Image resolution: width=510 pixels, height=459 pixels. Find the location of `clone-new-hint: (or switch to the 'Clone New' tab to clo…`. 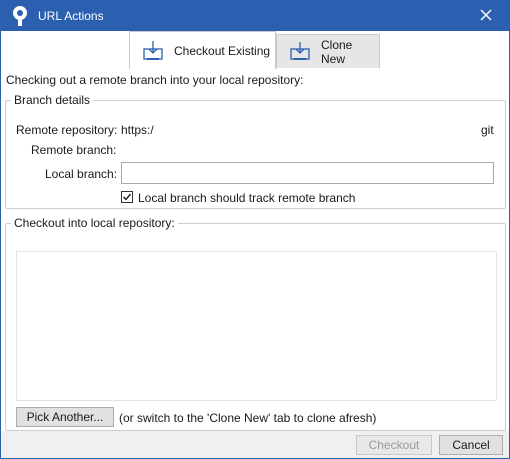

clone-new-hint: (or switch to the 'Clone New' tab to clo… is located at coordinates (248, 418).